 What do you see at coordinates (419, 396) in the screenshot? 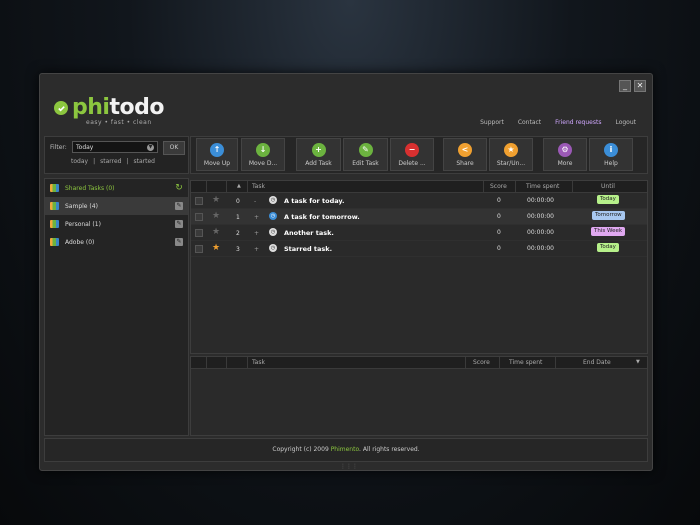
I see `subtask-grid: Task Score Time spent End Date ▼` at bounding box center [419, 396].